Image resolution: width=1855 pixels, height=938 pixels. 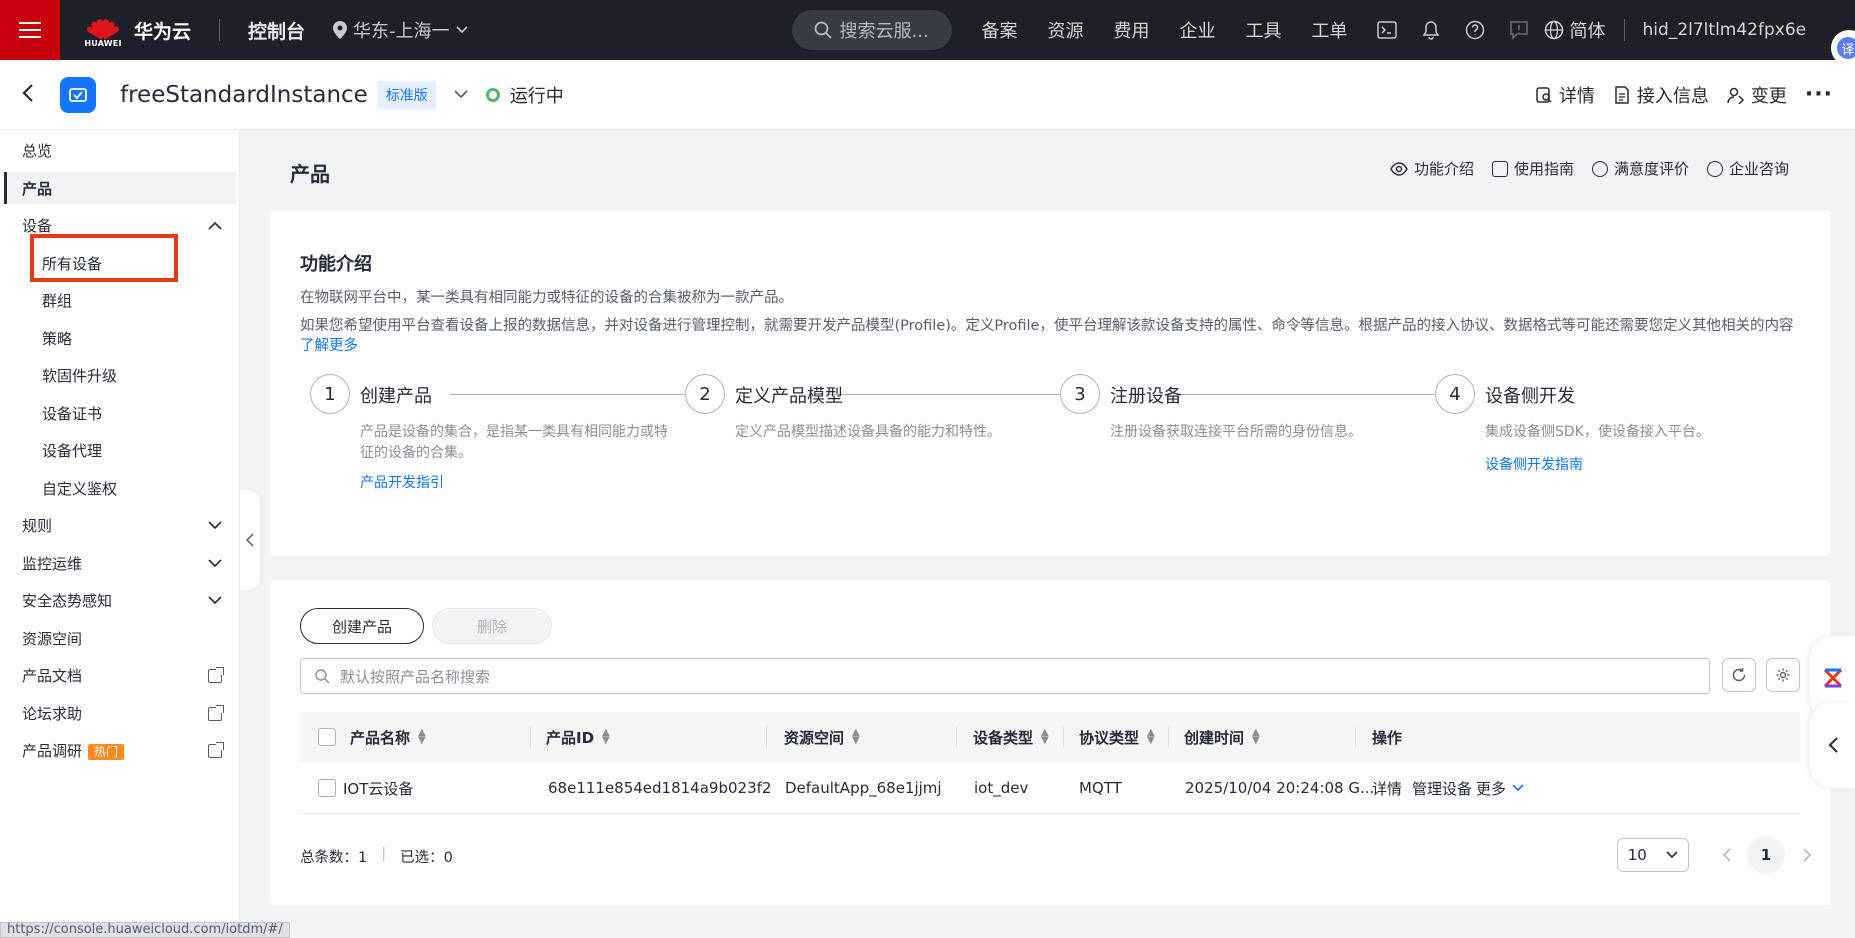 What do you see at coordinates (1000, 30) in the screenshot?
I see `nav-beian: 备案` at bounding box center [1000, 30].